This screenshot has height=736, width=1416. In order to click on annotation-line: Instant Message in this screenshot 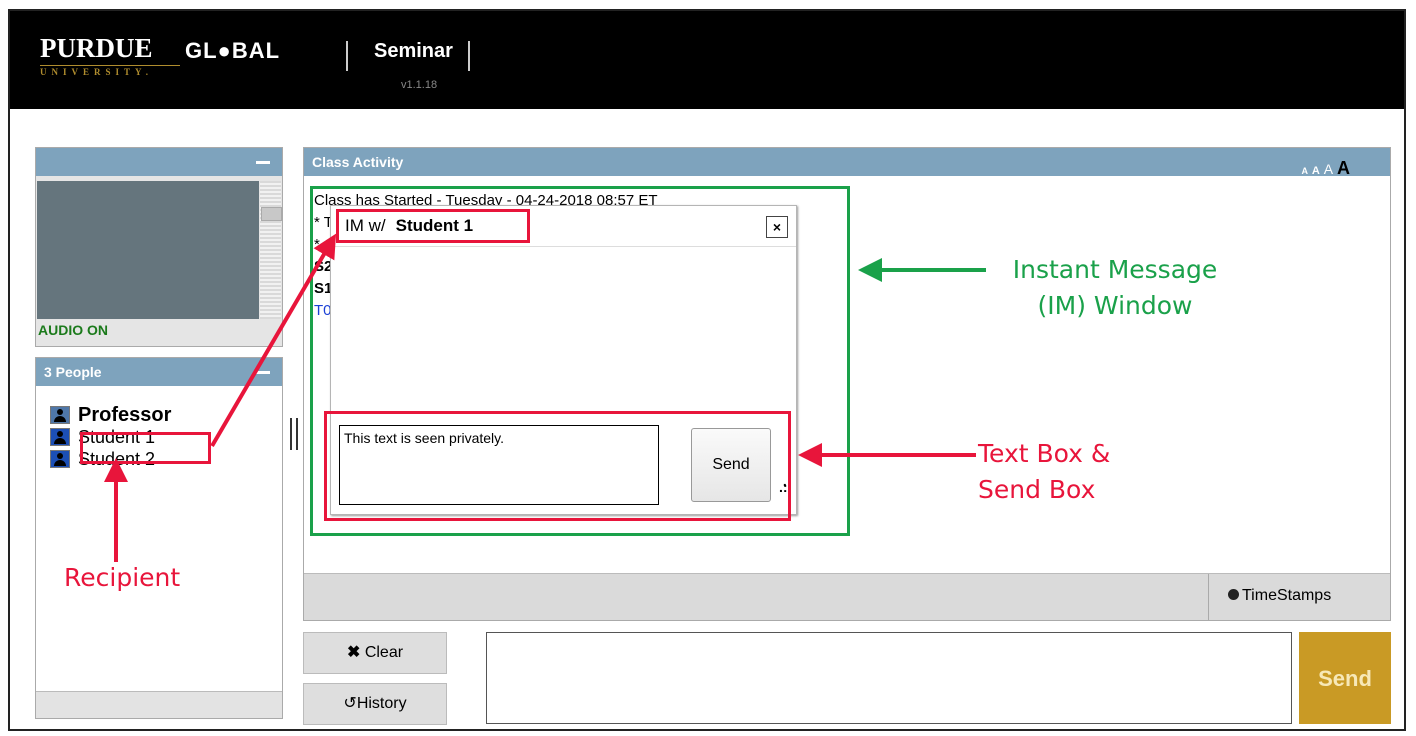, I will do `click(1115, 269)`.